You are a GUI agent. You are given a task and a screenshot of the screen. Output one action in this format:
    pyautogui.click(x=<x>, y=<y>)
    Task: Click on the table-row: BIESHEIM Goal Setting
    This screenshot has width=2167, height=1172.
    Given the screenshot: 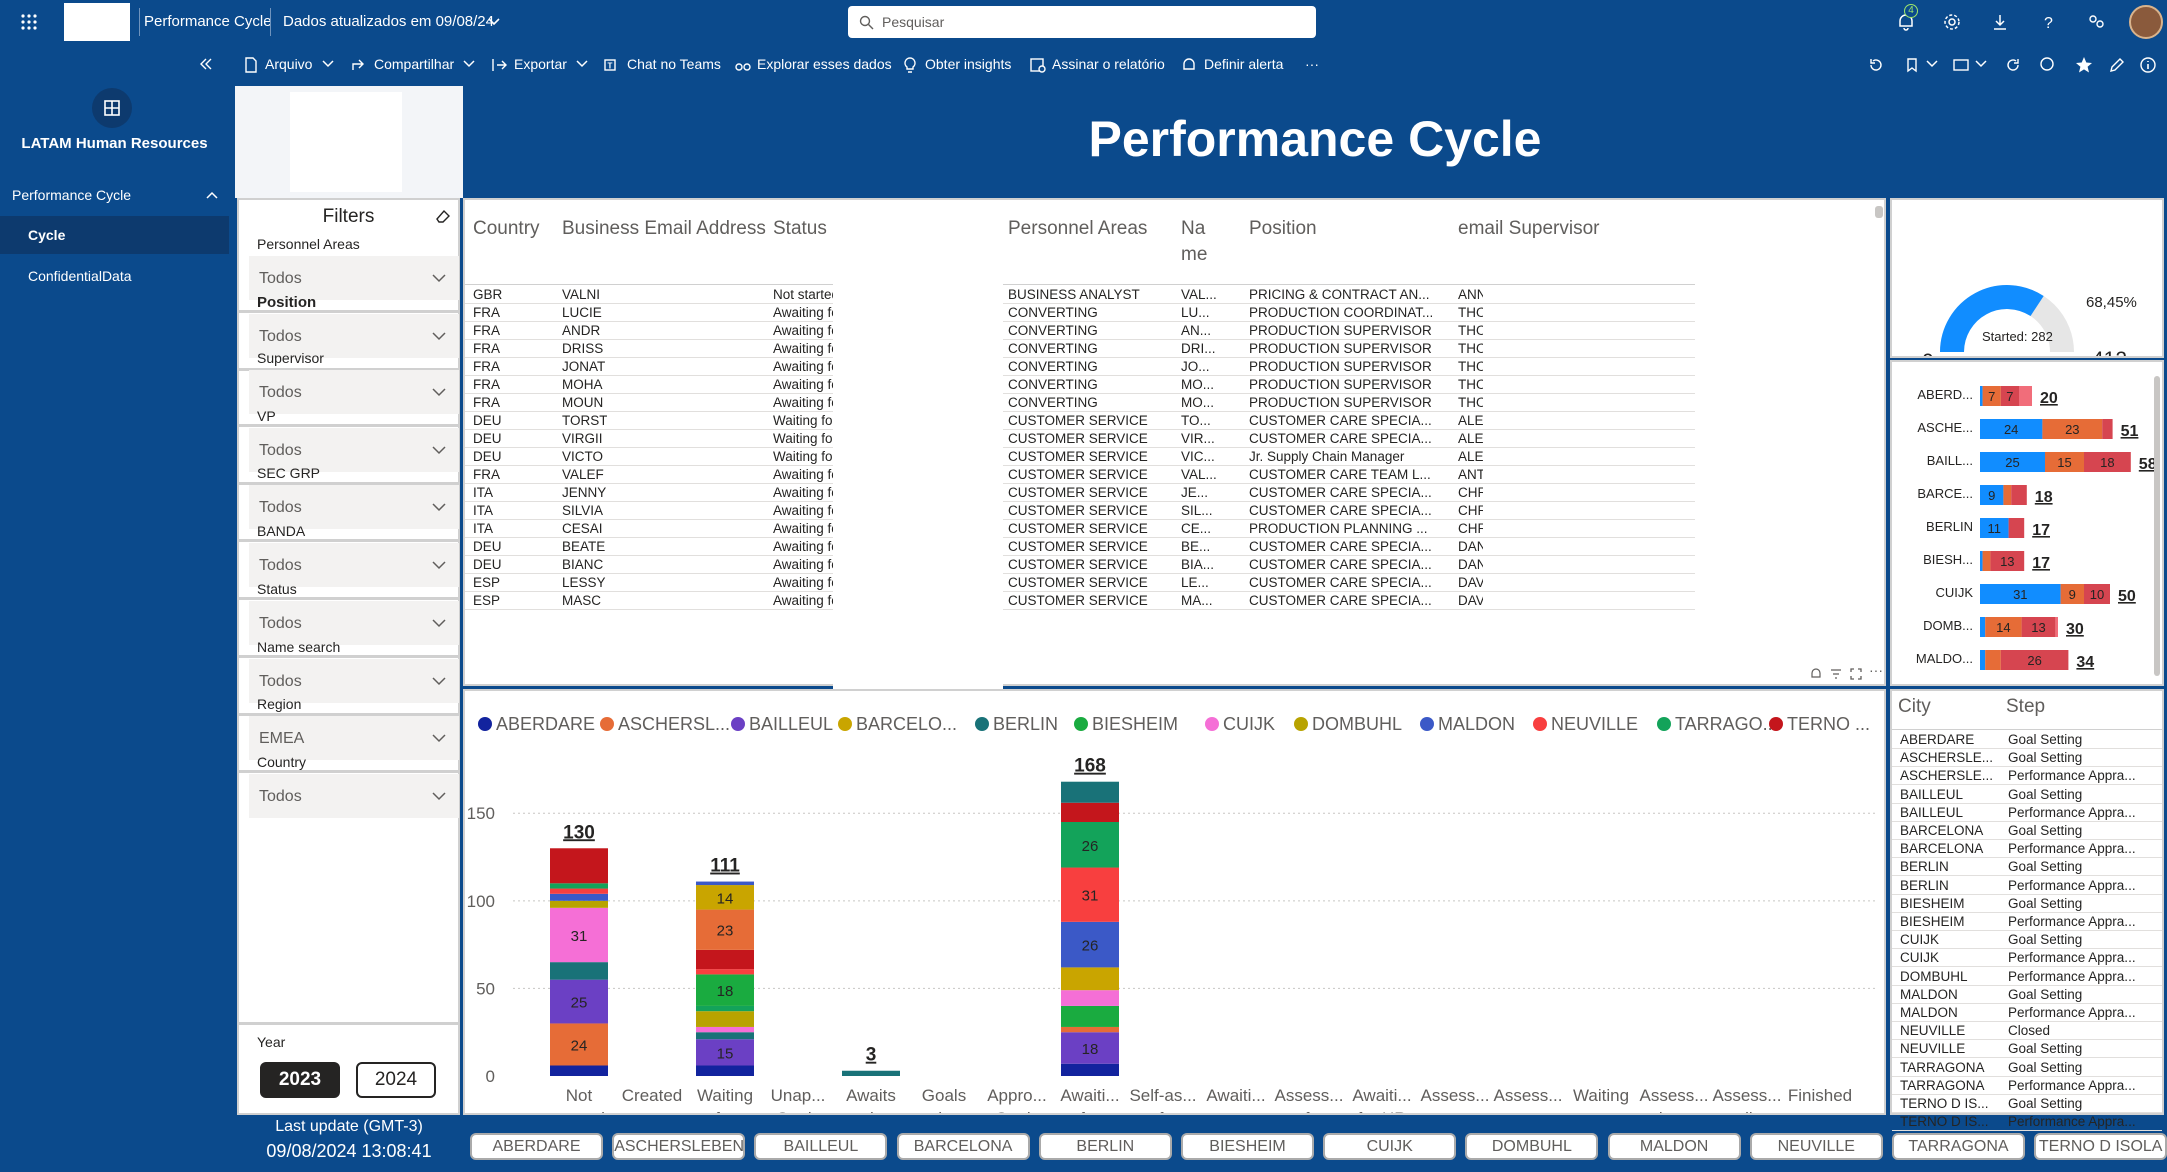 What is the action you would take?
    pyautogui.click(x=2027, y=904)
    